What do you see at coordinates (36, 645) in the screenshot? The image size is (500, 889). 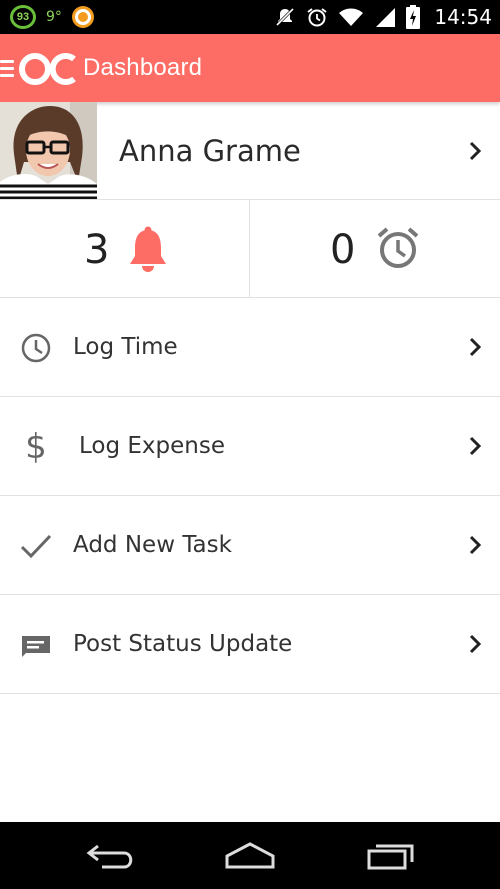 I see `message-icon` at bounding box center [36, 645].